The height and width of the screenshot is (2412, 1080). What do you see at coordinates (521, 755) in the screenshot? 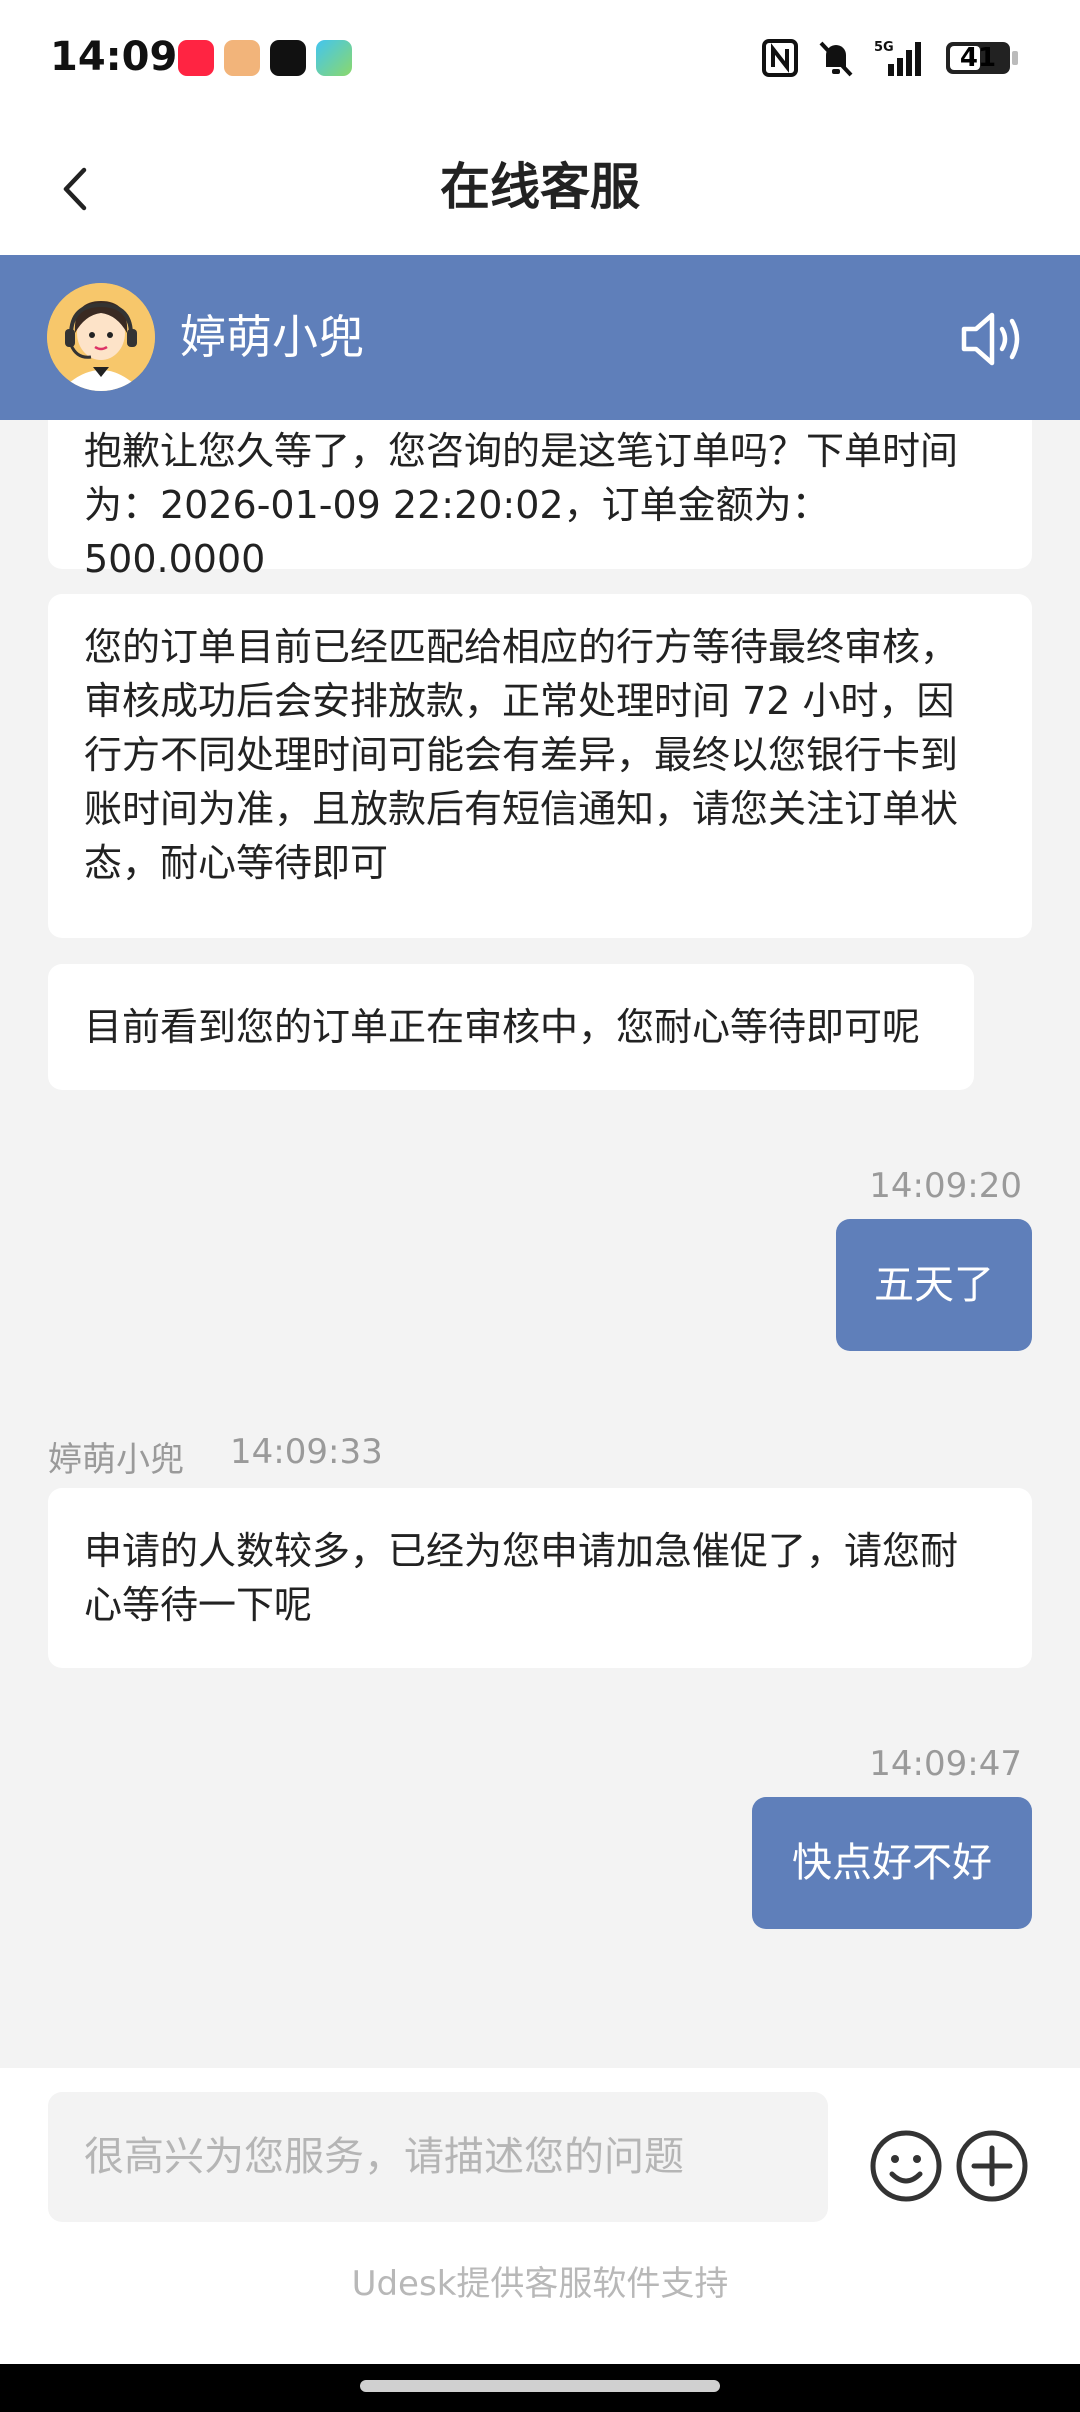
I see `message-text-line: 行方不同处理时间可能会有差异，最终以您银行卡到` at bounding box center [521, 755].